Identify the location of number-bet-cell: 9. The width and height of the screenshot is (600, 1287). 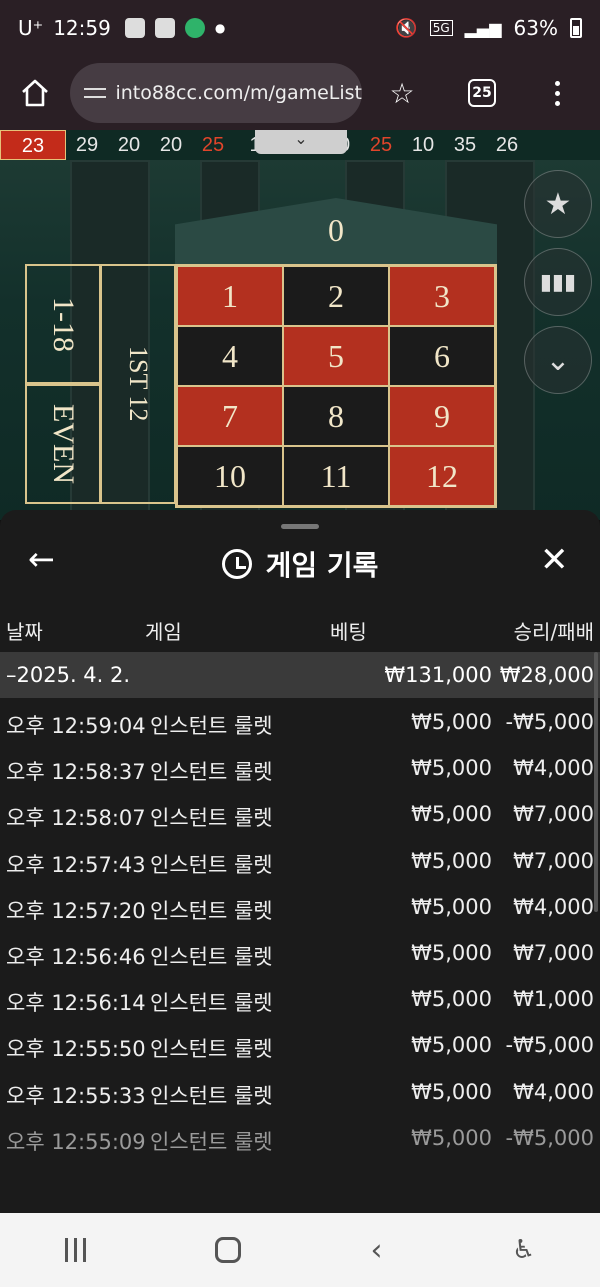
(442, 416).